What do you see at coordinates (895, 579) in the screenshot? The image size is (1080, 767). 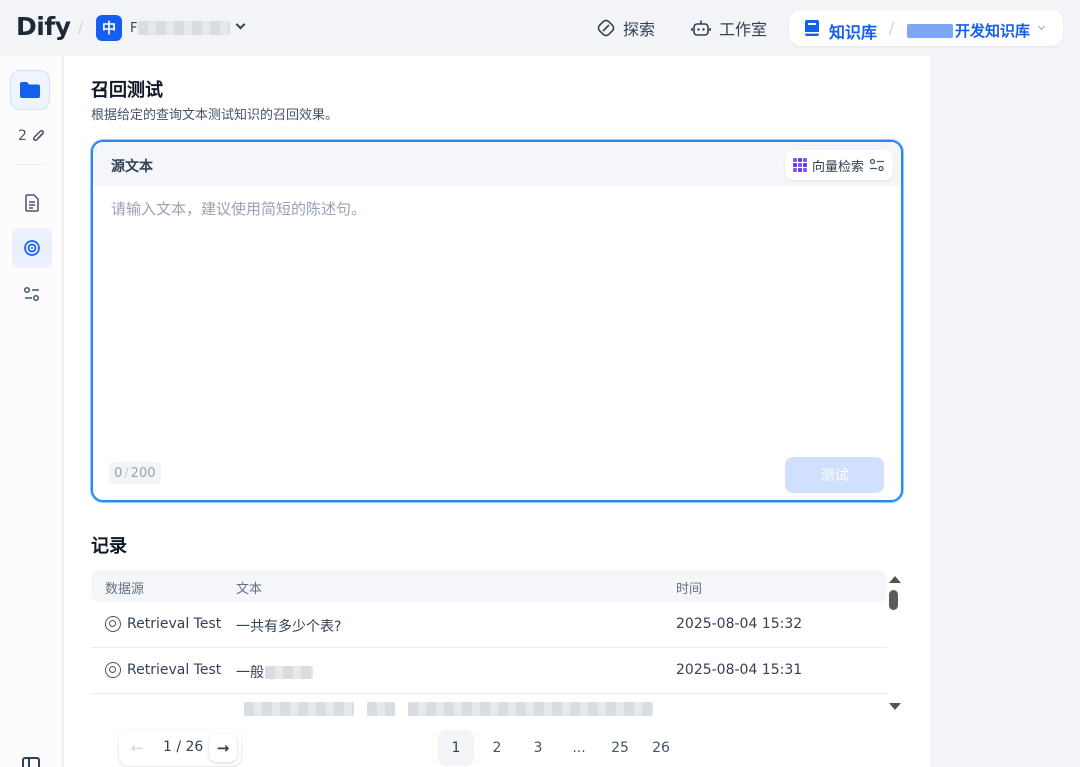 I see `scroll-up-arrow-icon` at bounding box center [895, 579].